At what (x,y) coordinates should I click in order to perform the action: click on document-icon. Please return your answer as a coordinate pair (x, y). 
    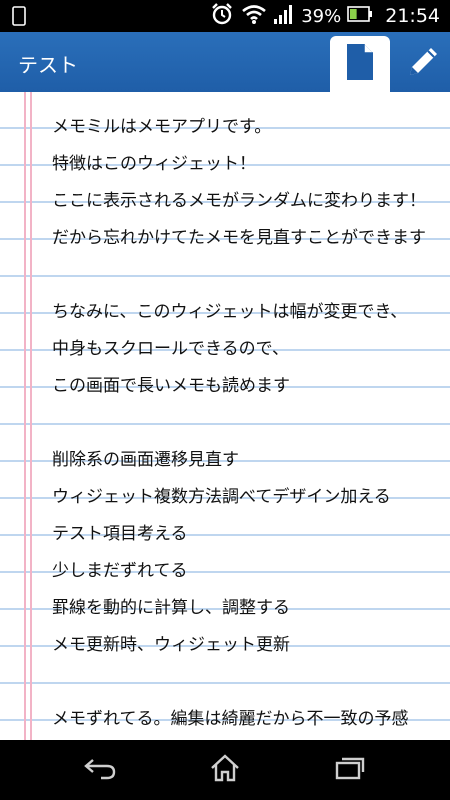
    Looking at the image, I should click on (360, 64).